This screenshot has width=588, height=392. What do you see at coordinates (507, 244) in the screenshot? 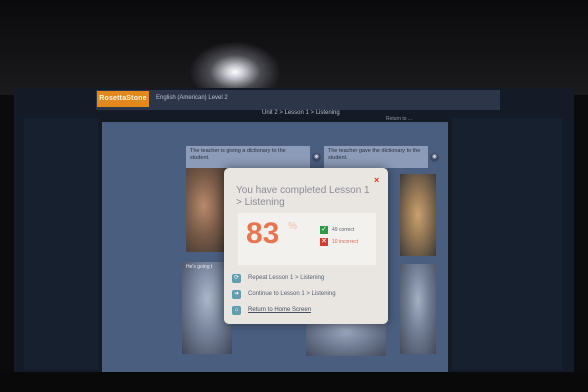
I see `right-side-panel` at bounding box center [507, 244].